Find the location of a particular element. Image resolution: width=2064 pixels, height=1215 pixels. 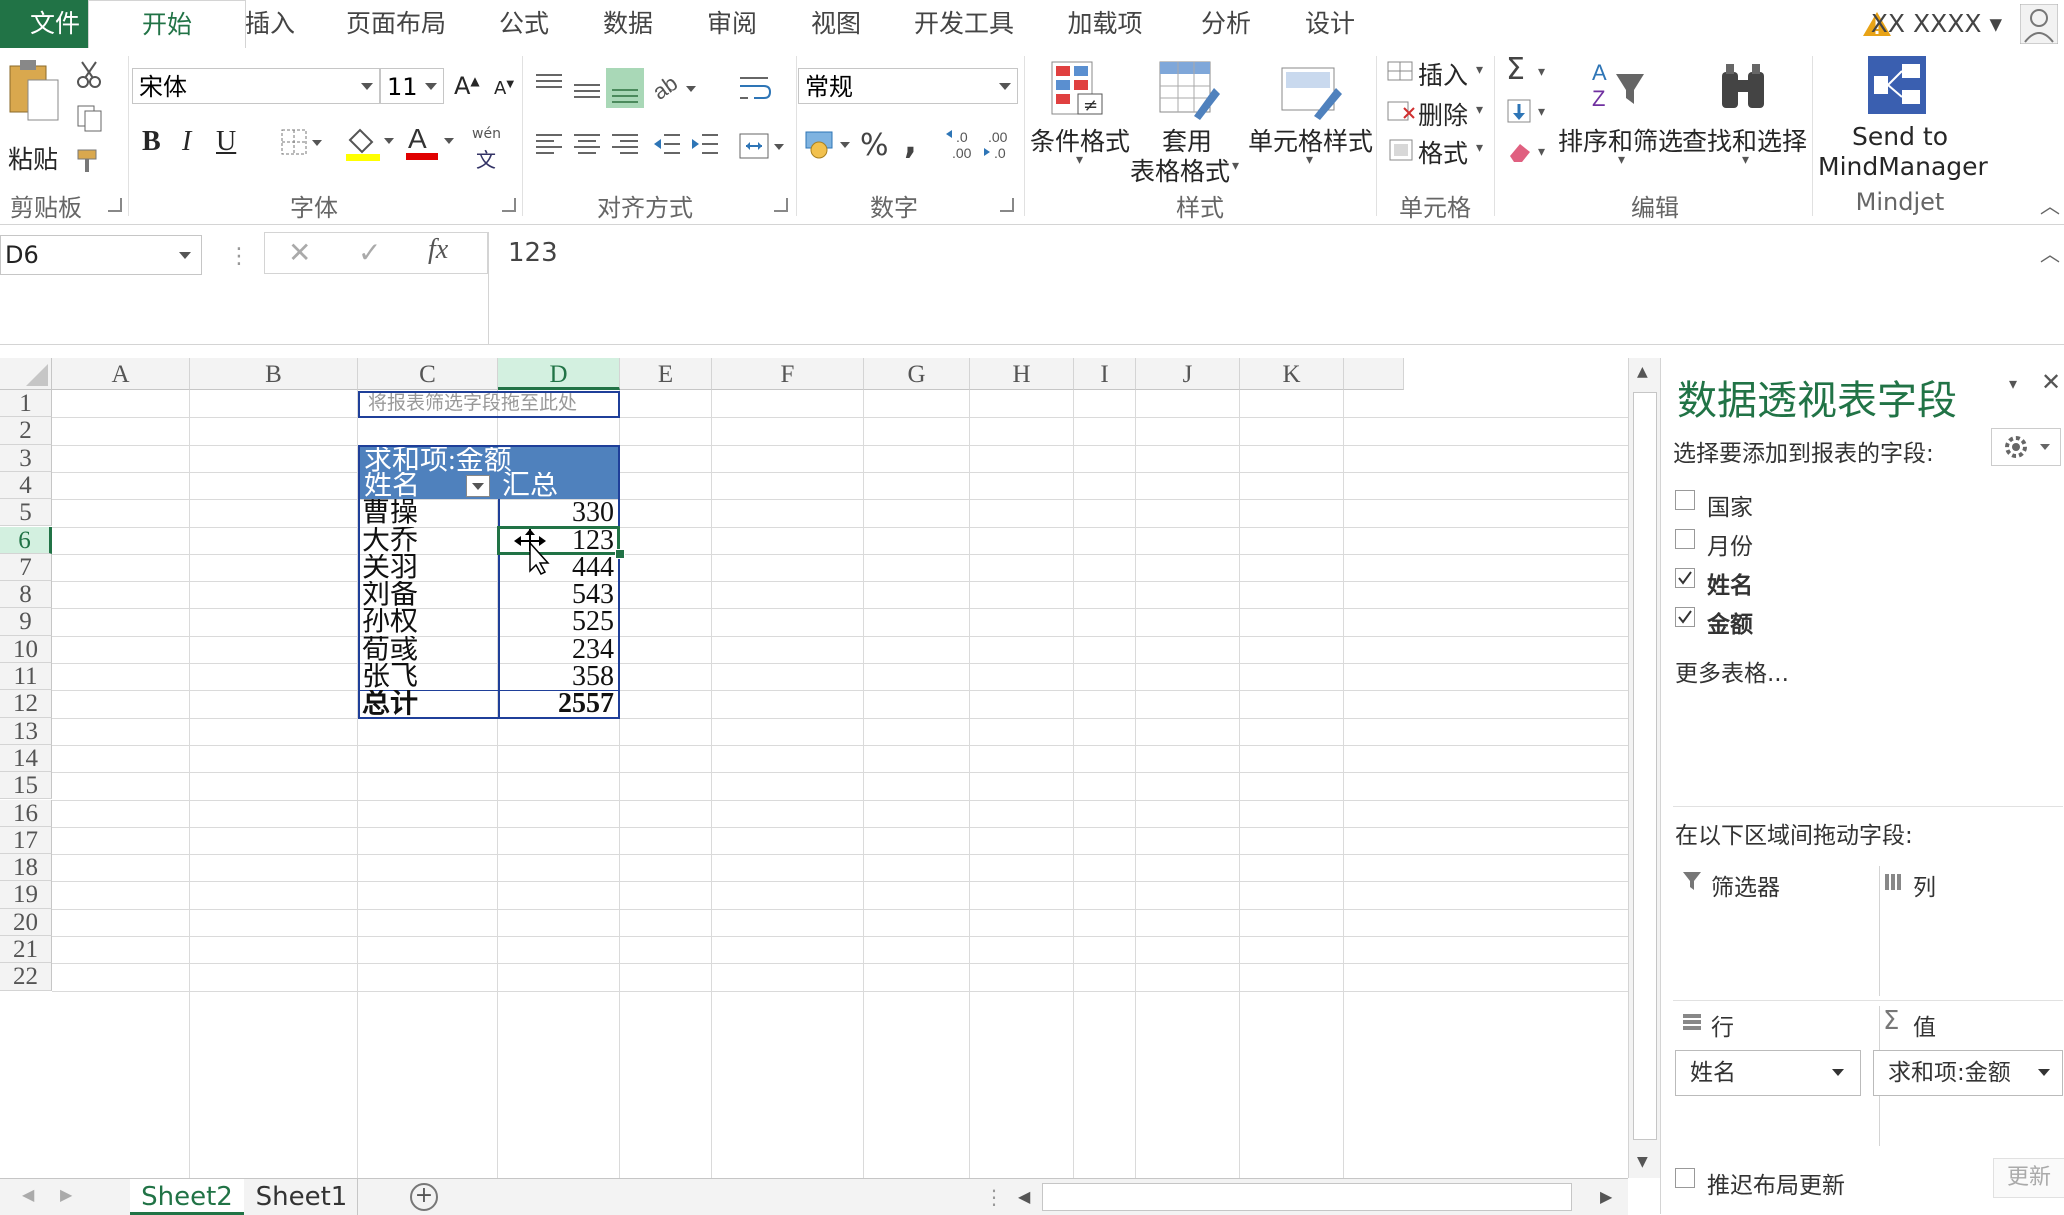

column-header: A is located at coordinates (121, 374).